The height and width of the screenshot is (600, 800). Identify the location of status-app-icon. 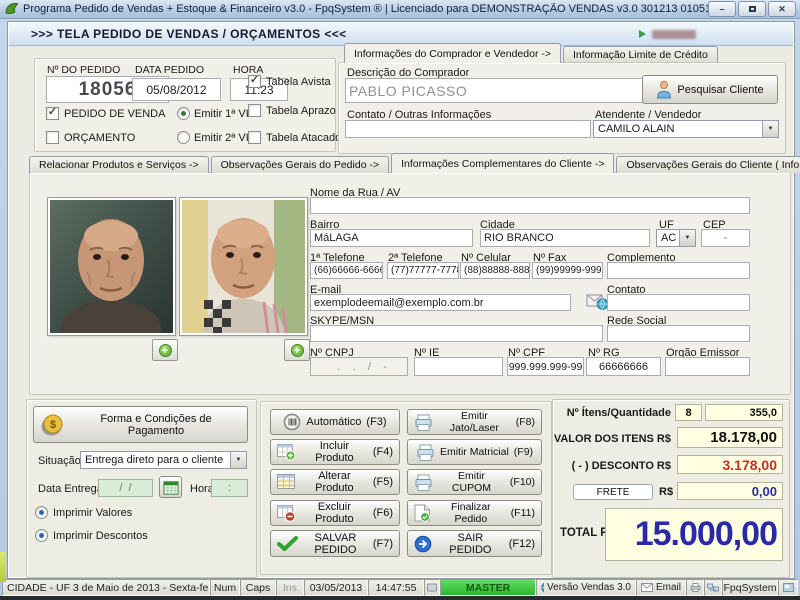
(788, 587).